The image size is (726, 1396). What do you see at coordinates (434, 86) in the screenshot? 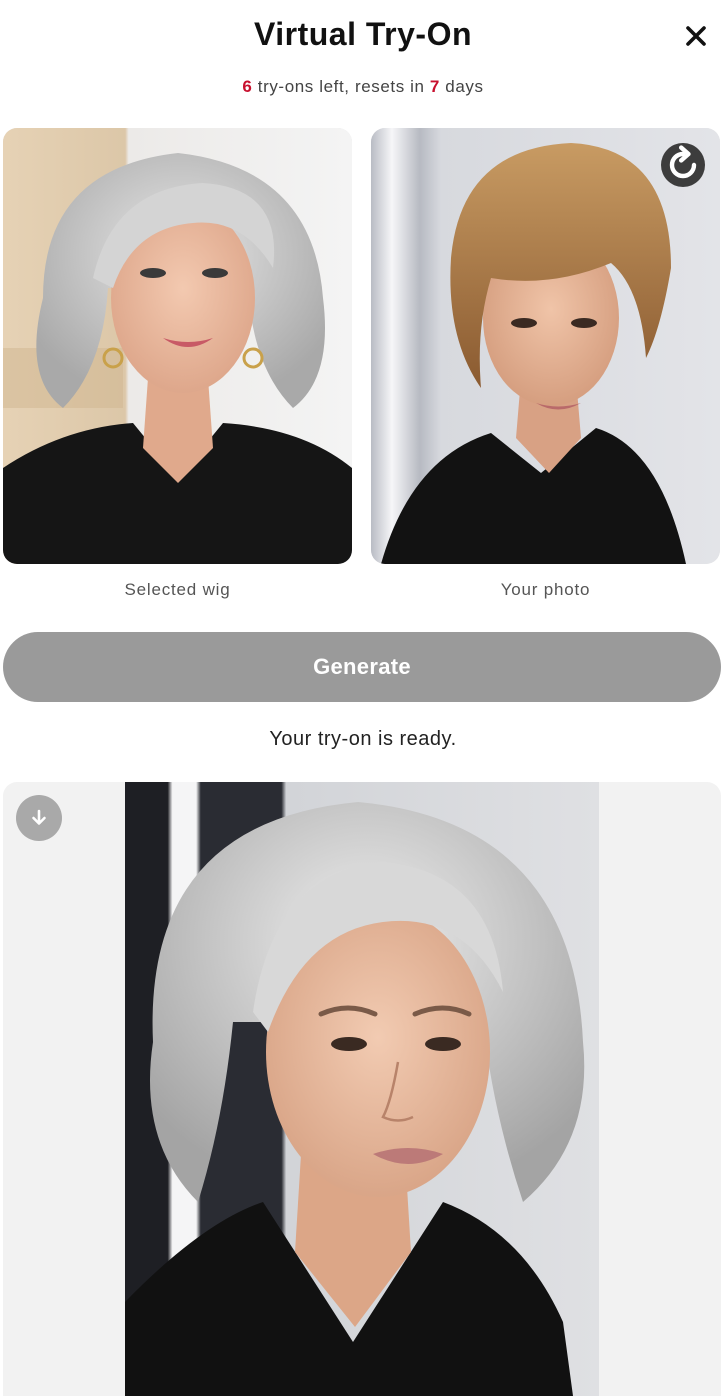
I see `reset-days: 7` at bounding box center [434, 86].